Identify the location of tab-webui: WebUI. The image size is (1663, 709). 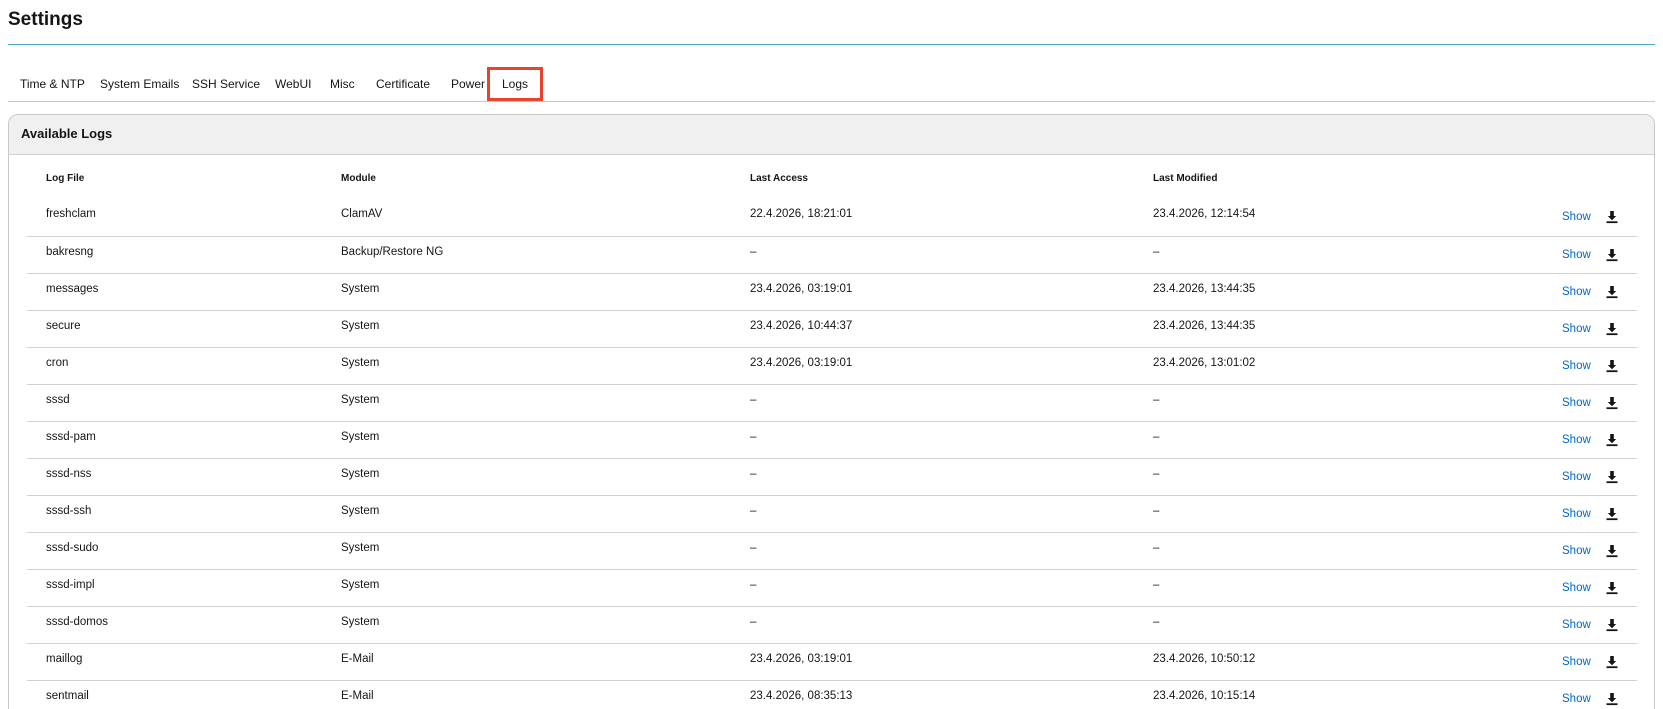
(293, 84).